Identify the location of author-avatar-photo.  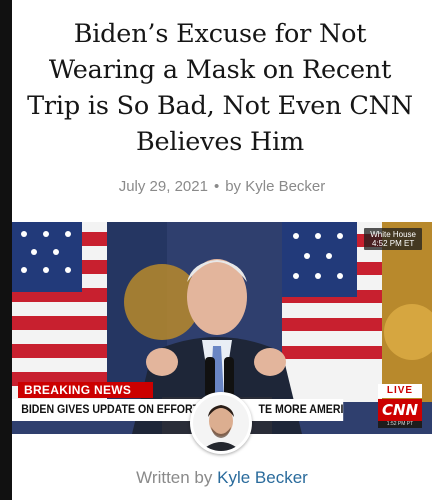
(221, 423).